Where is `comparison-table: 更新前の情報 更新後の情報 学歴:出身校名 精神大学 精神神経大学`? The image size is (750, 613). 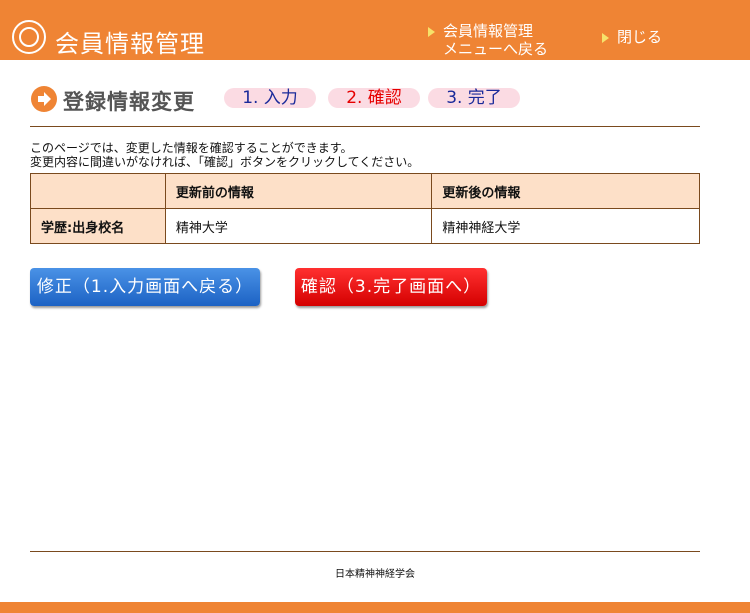
comparison-table: 更新前の情報 更新後の情報 学歴:出身校名 精神大学 精神神経大学 is located at coordinates (365, 208).